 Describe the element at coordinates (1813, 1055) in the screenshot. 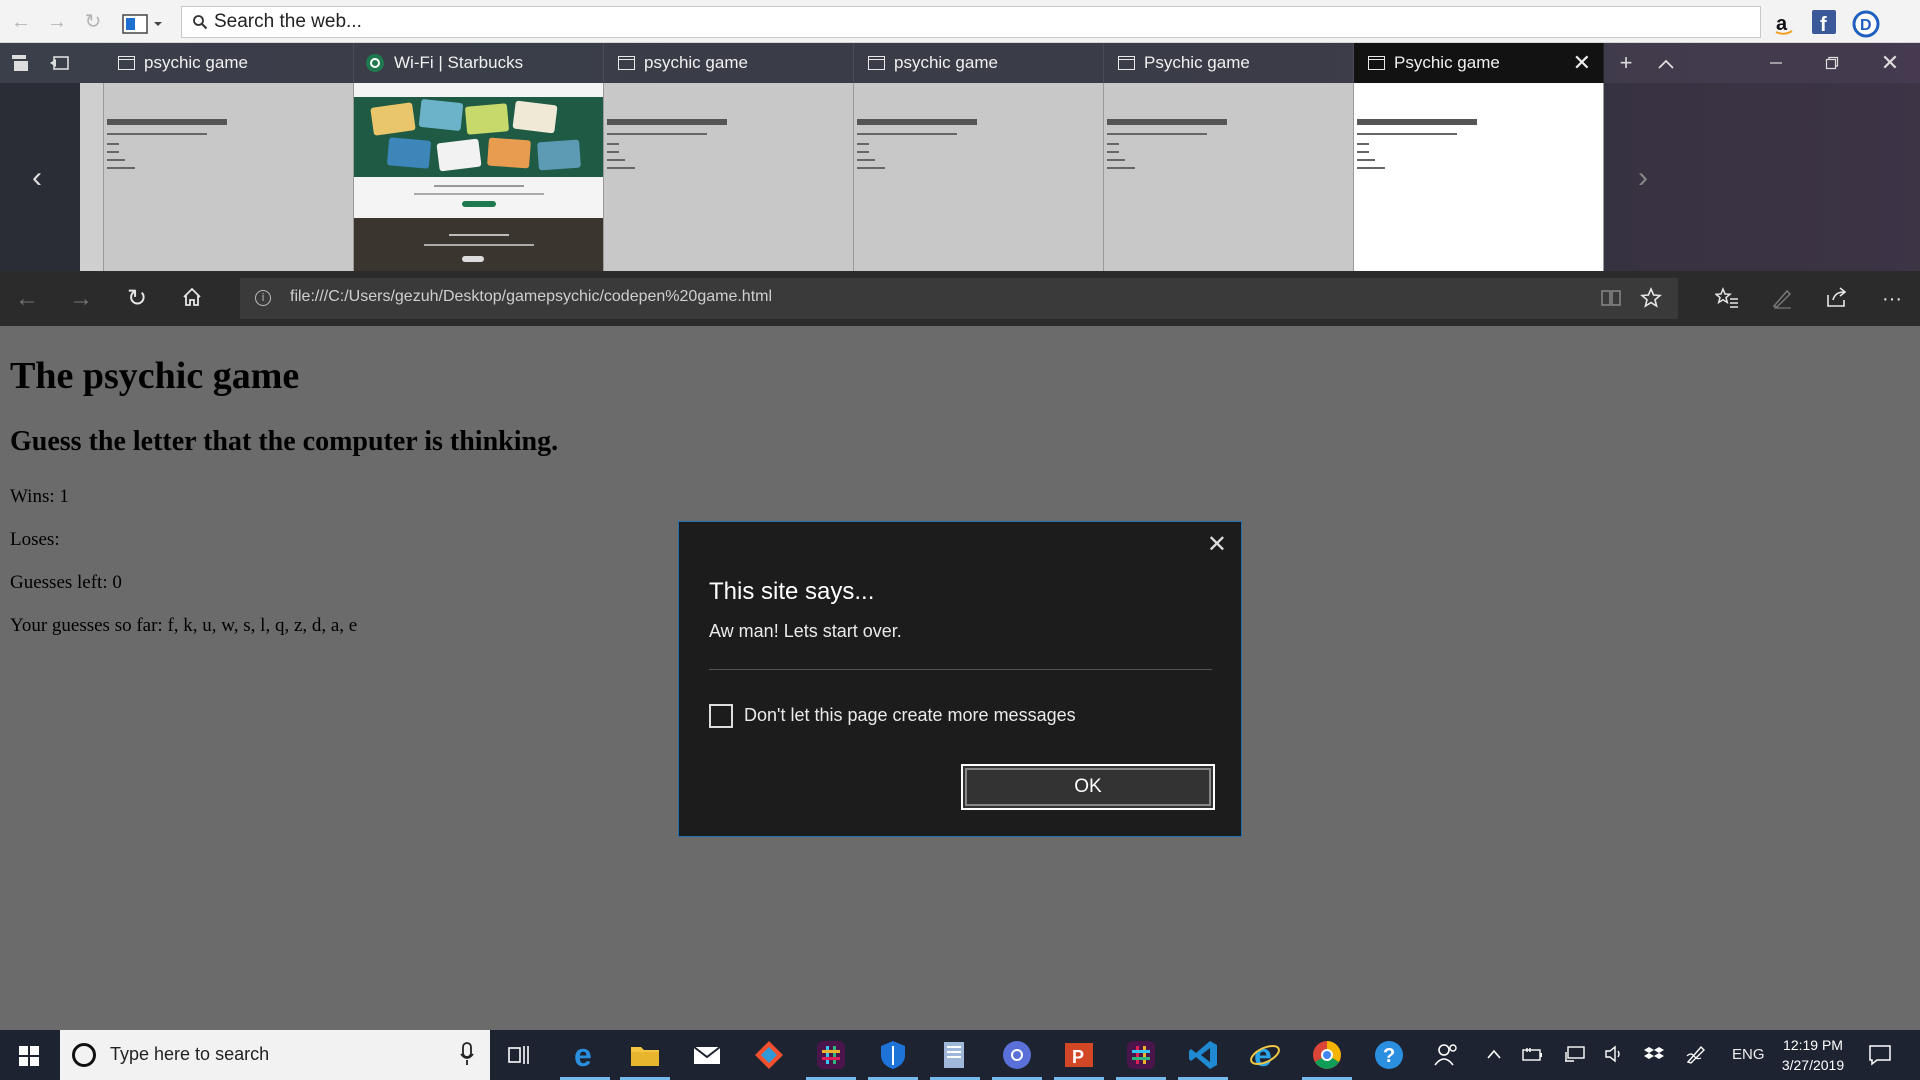

I see `clock: 12:19 PM 3/27/2019` at that location.